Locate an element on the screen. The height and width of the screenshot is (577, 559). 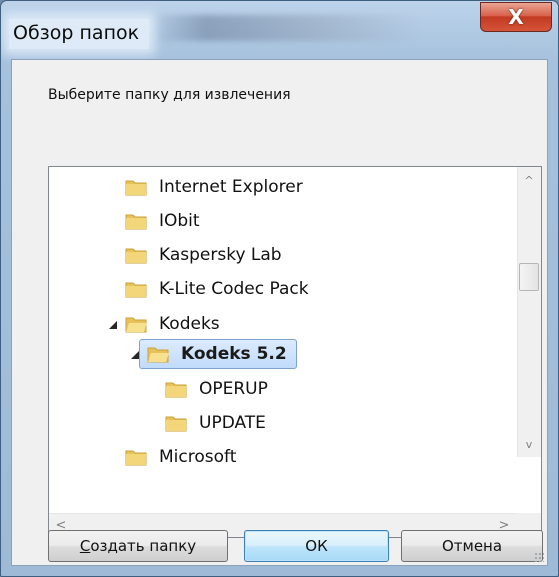
tree-item-label: UPDATE is located at coordinates (232, 423).